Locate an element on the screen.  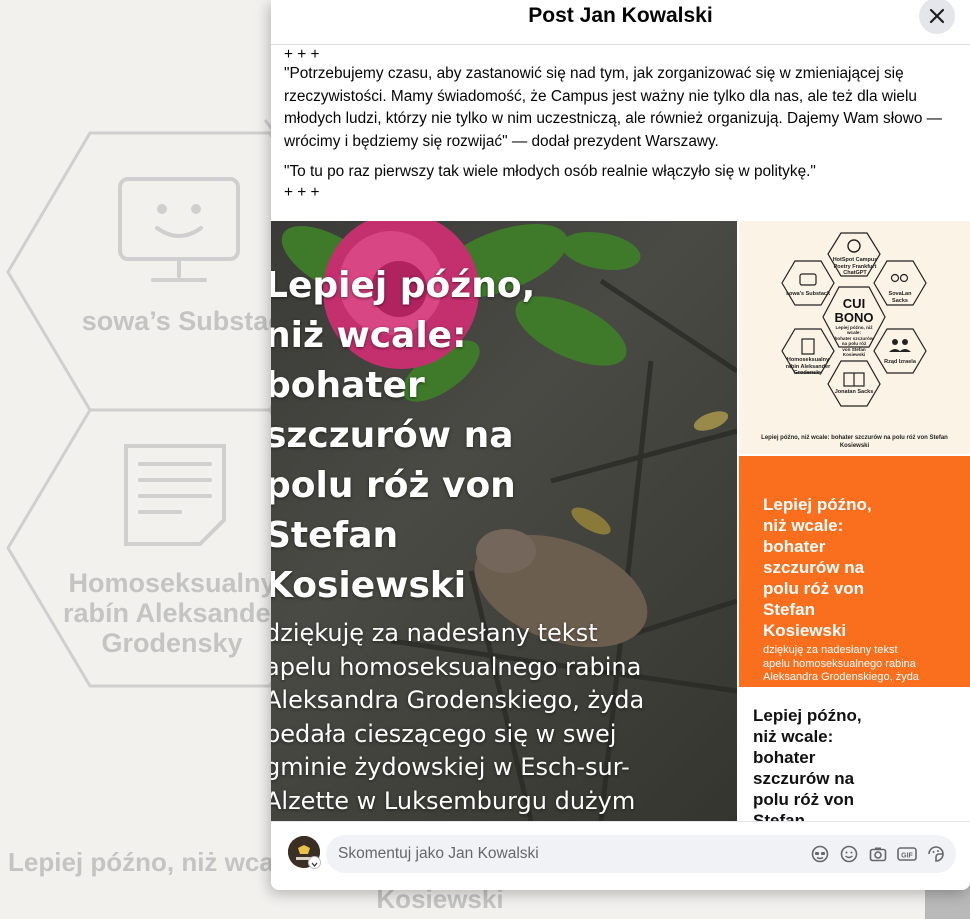
infographic-cell-1: HotSpot Campus Poetry Frankfurt ChatGPT is located at coordinates (855, 266).